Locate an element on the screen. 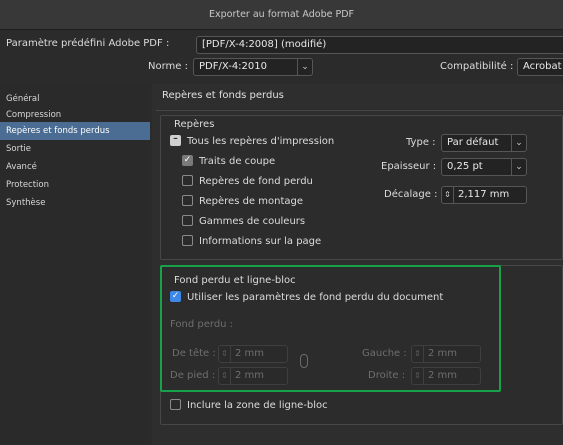 Image resolution: width=563 pixels, height=445 pixels. weight-value: 0,25 pt is located at coordinates (465, 166).